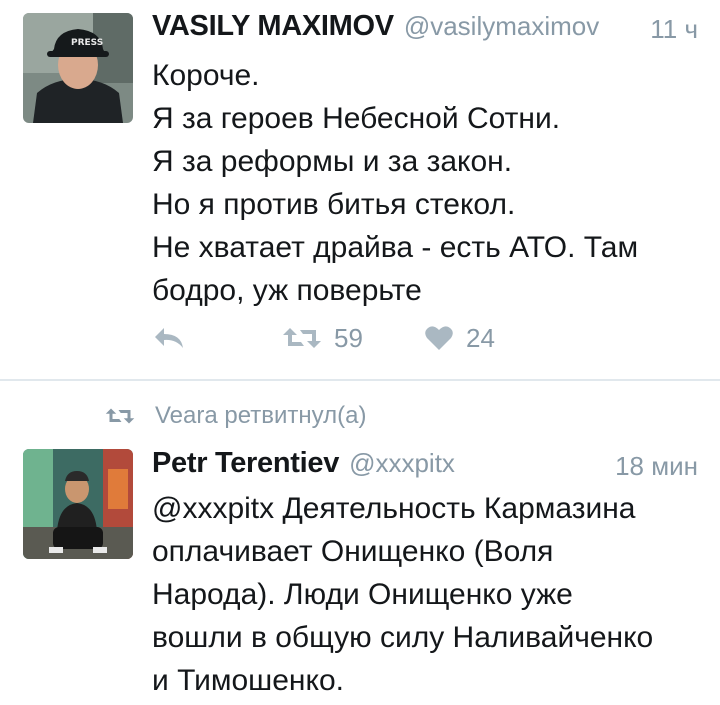  What do you see at coordinates (459, 338) in the screenshot?
I see `like-button: 24` at bounding box center [459, 338].